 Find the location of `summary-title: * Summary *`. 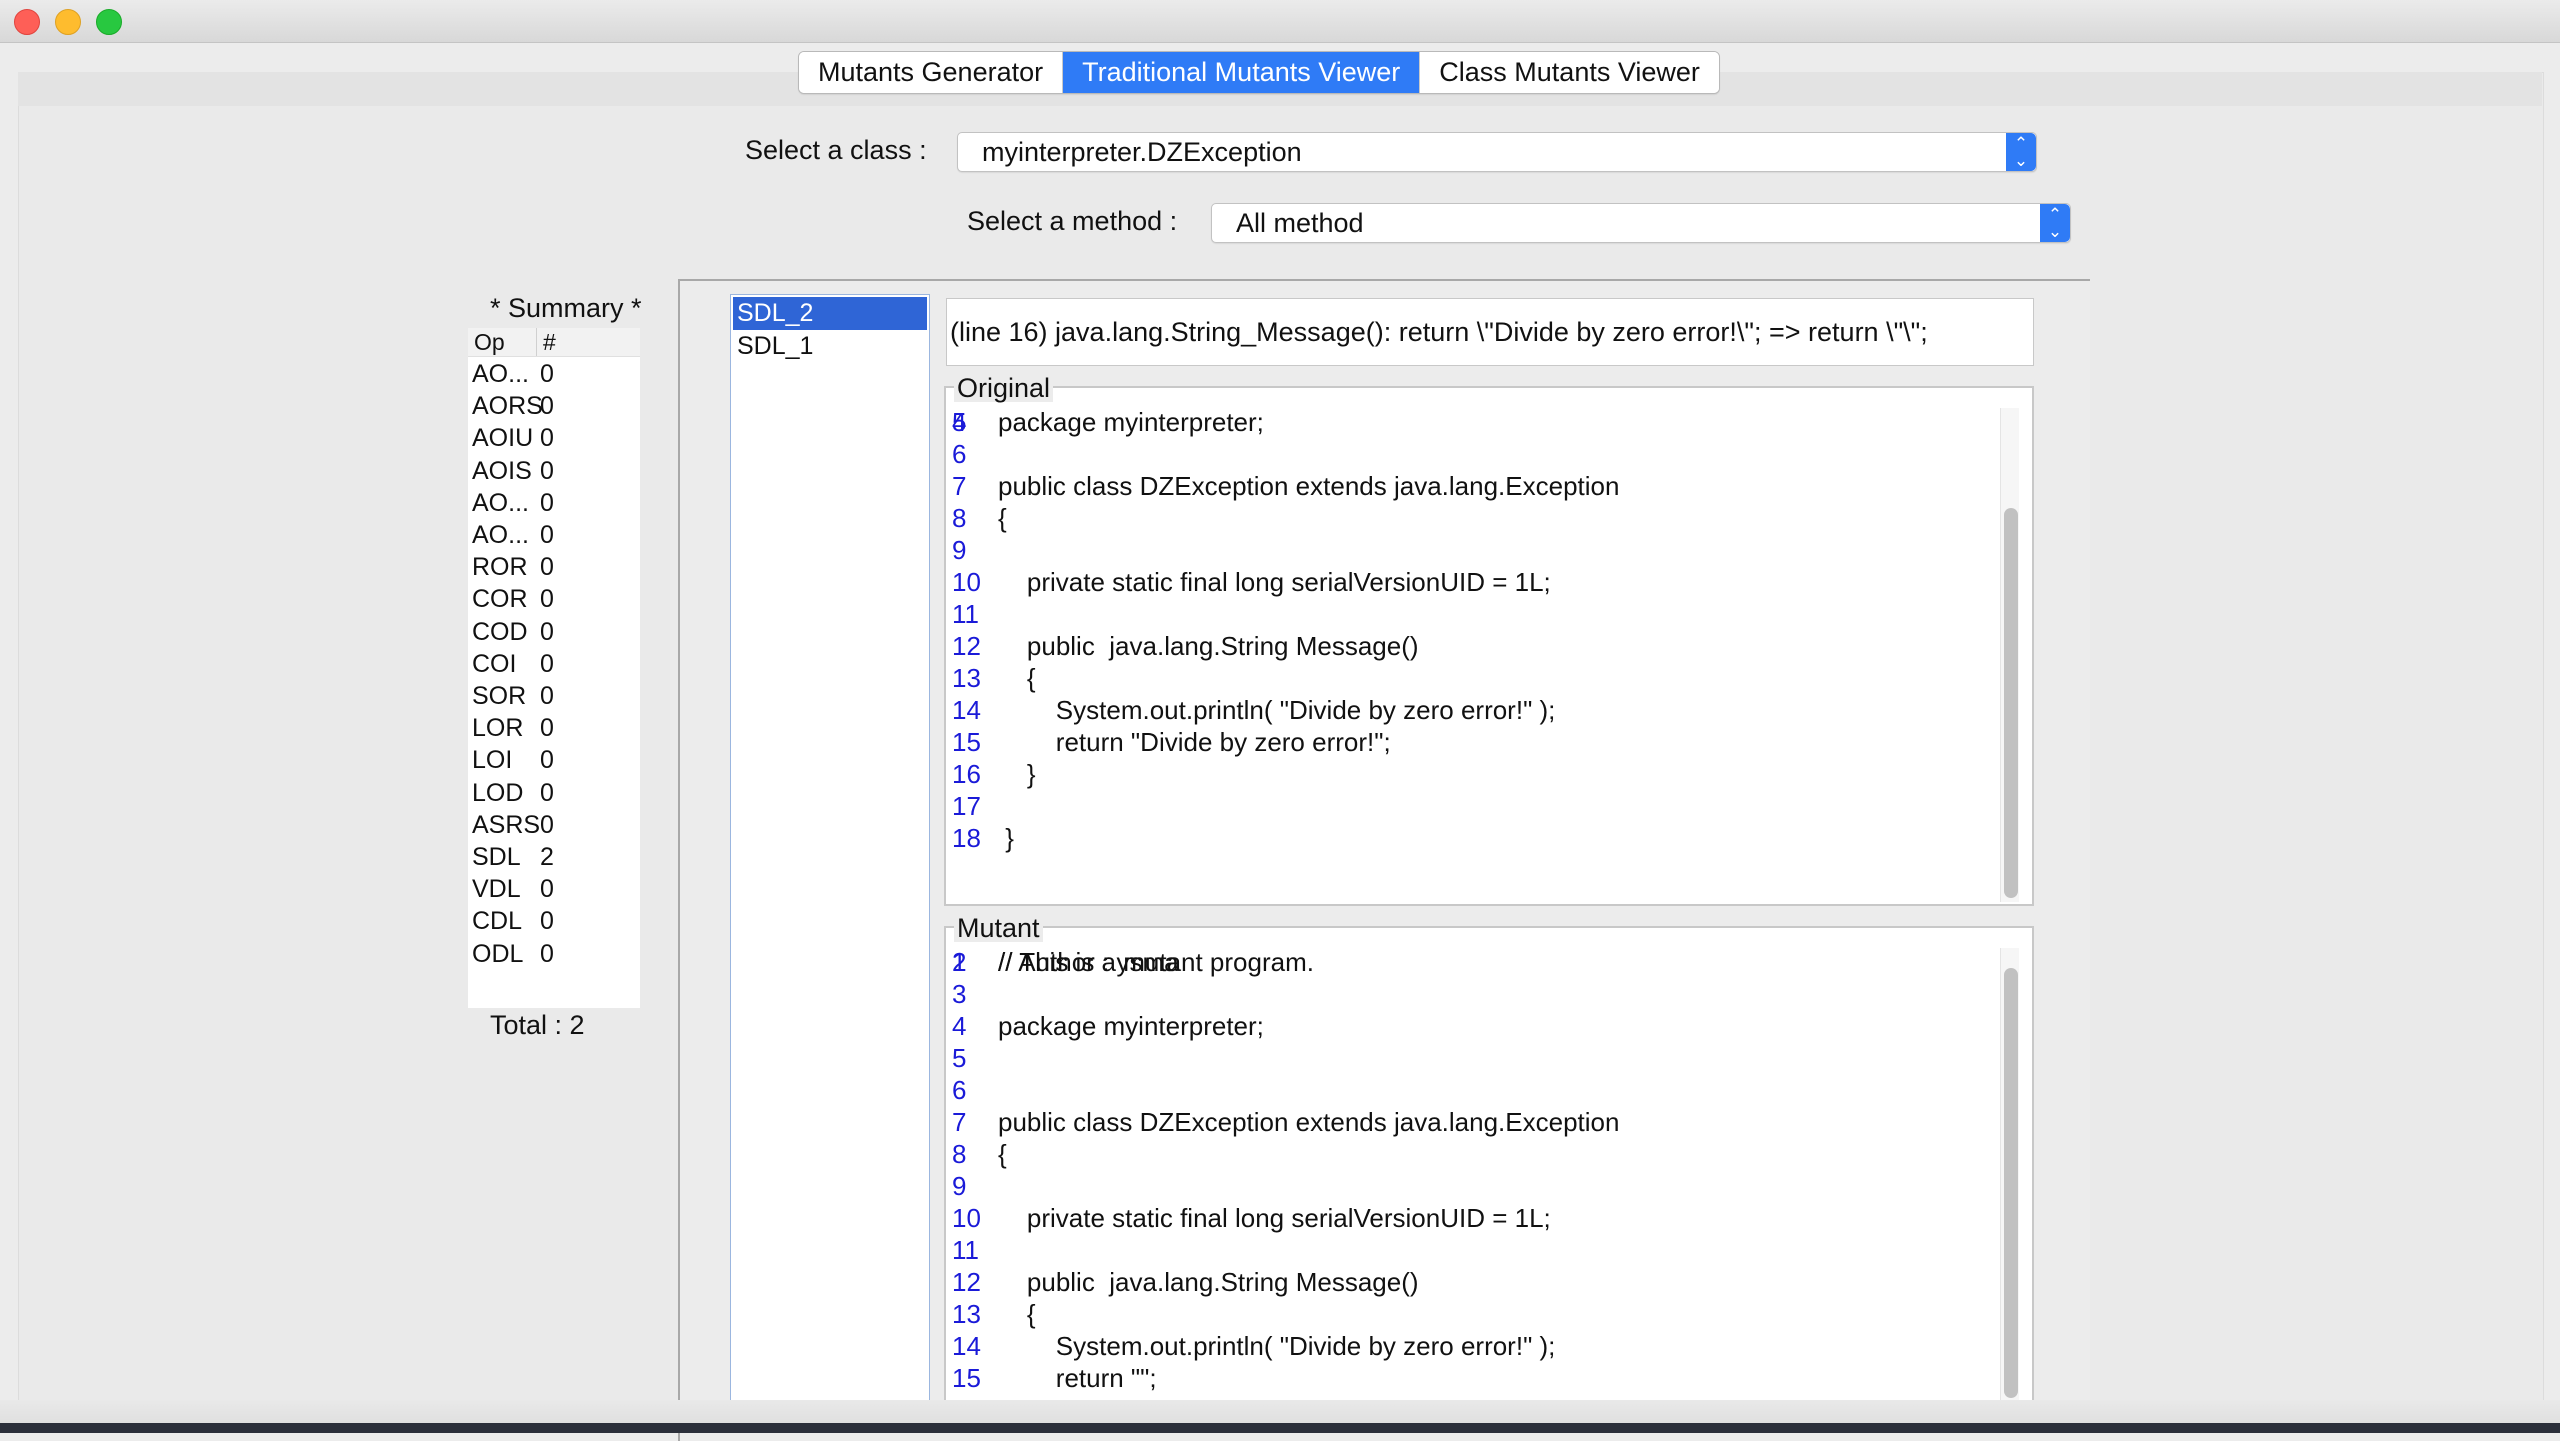

summary-title: * Summary * is located at coordinates (566, 308).